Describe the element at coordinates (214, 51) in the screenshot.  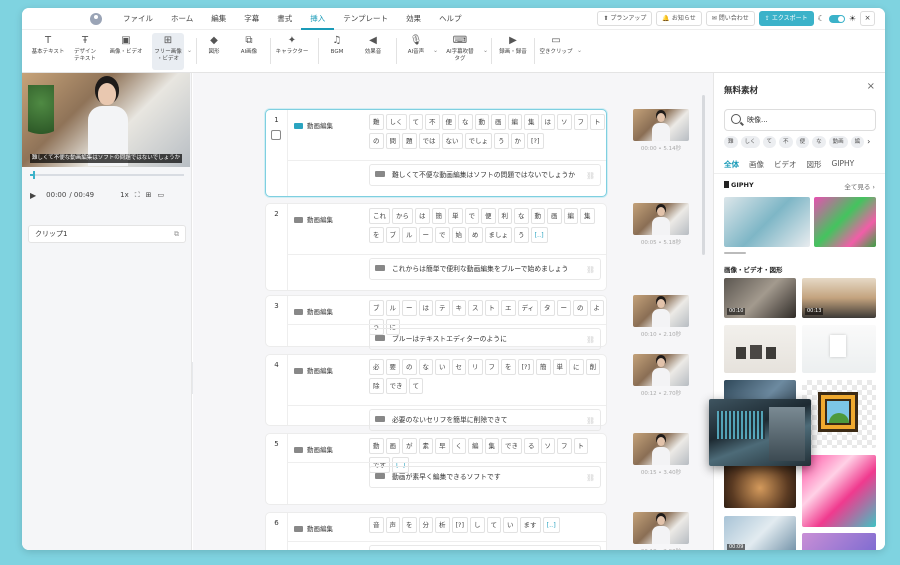
I see `shape-tool: ◆ 図形` at that location.